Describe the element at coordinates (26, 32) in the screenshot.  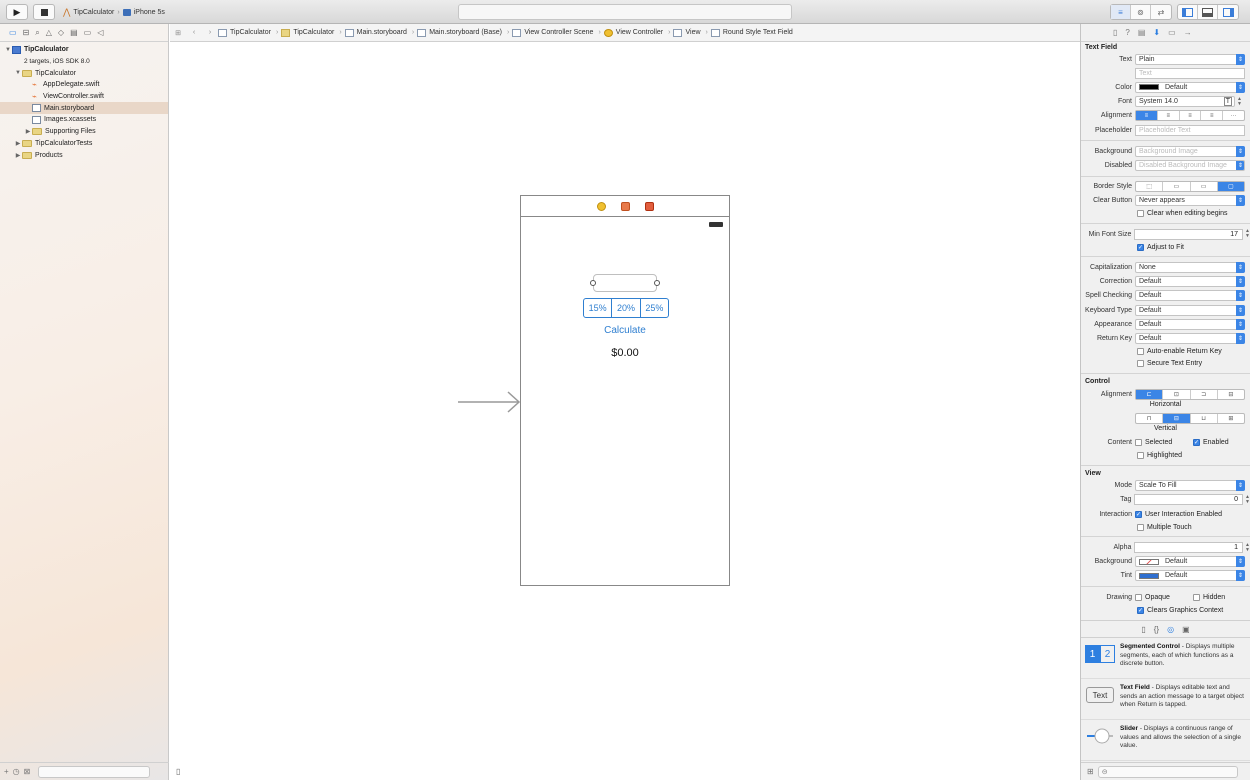
I see `symbol-nav-icon: ⊟` at that location.